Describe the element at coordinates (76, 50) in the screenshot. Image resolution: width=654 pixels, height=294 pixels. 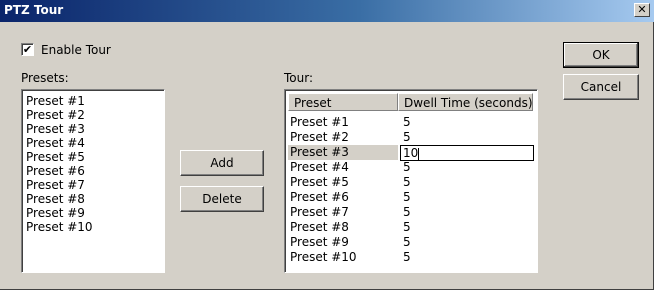
I see `enable-tour-label: Enable Tour` at that location.